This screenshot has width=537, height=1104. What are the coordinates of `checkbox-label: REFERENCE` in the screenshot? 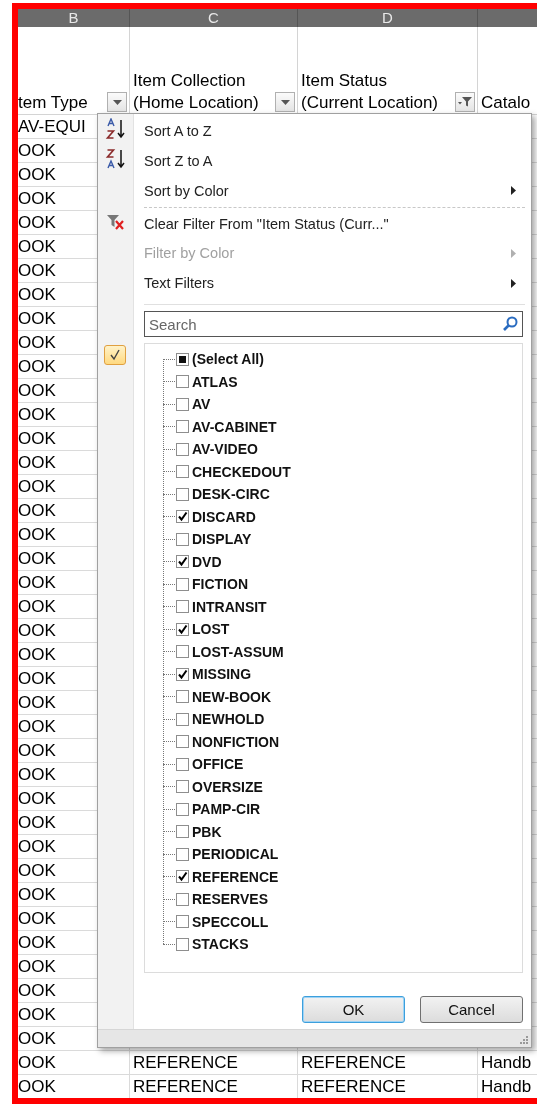 It's located at (235, 877).